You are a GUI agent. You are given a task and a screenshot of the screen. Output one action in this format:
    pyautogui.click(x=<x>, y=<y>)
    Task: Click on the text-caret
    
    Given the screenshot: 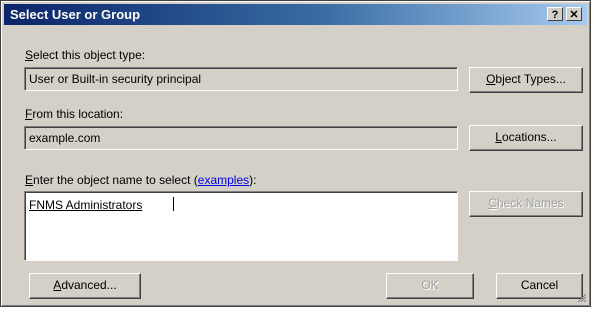 What is the action you would take?
    pyautogui.click(x=173, y=204)
    